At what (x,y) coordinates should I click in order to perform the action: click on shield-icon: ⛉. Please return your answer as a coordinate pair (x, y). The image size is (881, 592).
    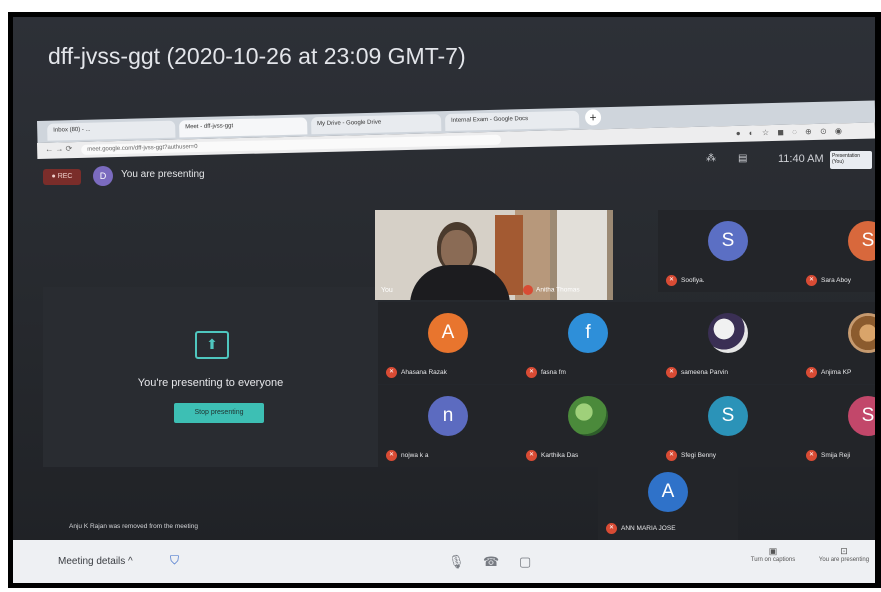
    Looking at the image, I should click on (174, 560).